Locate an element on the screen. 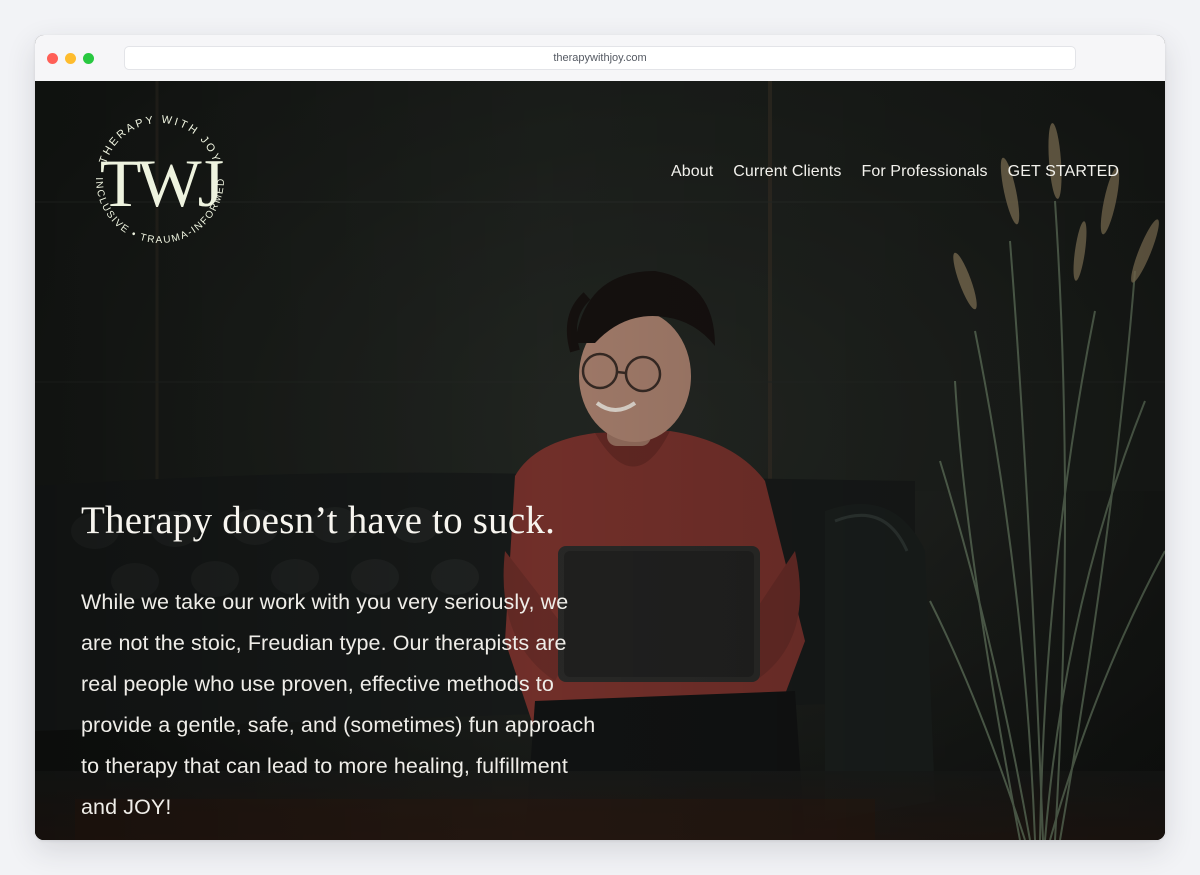  logo-monogram: TWJ is located at coordinates (161, 183).